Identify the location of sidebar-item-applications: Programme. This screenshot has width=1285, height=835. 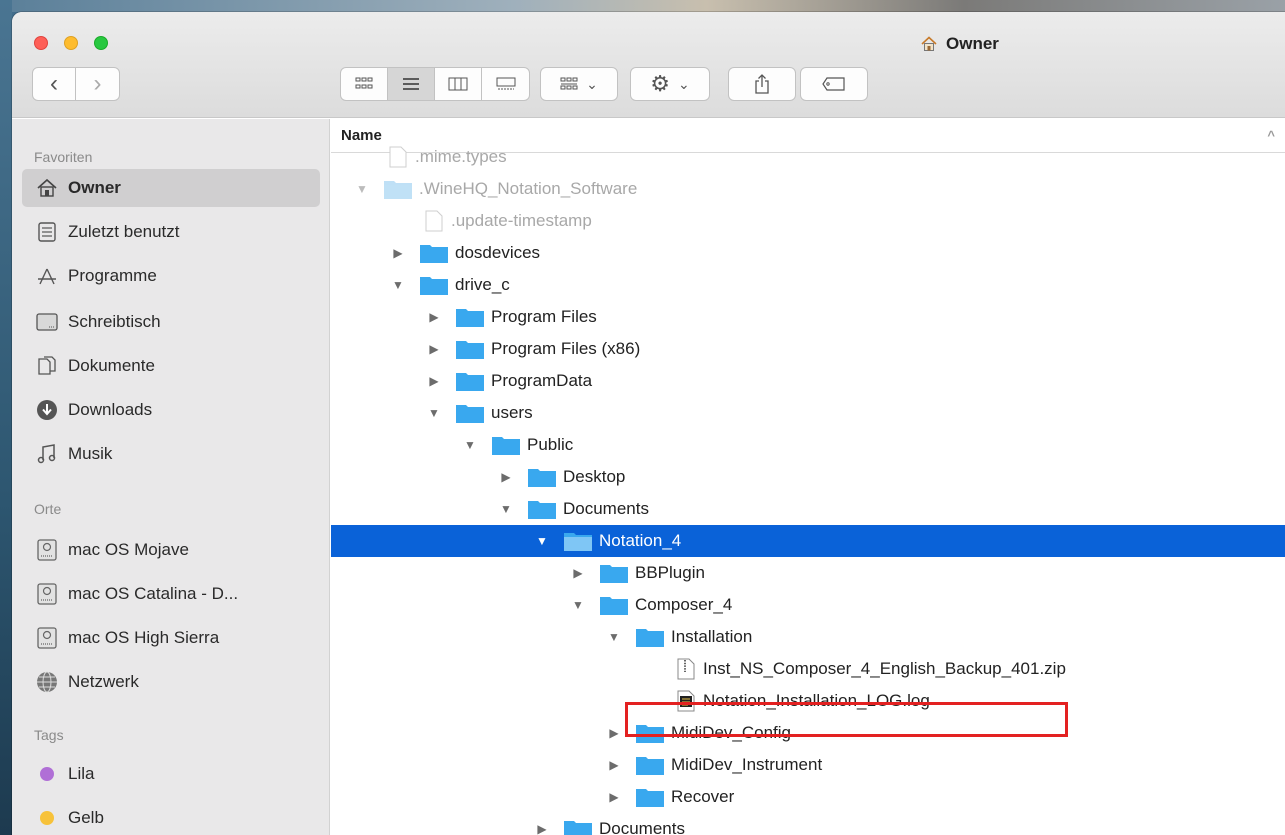
(171, 276).